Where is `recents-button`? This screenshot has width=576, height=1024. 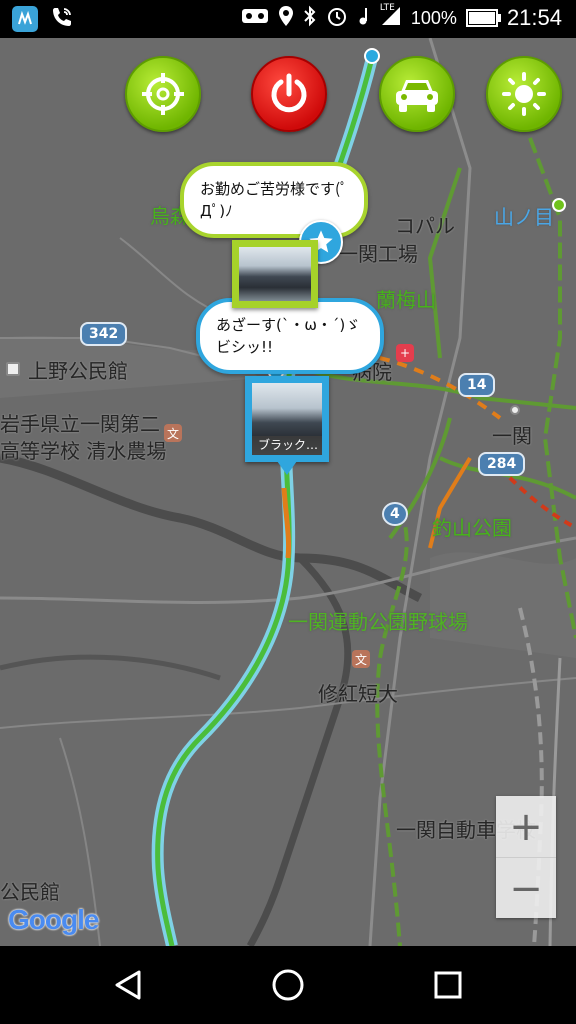
recents-button is located at coordinates (448, 985).